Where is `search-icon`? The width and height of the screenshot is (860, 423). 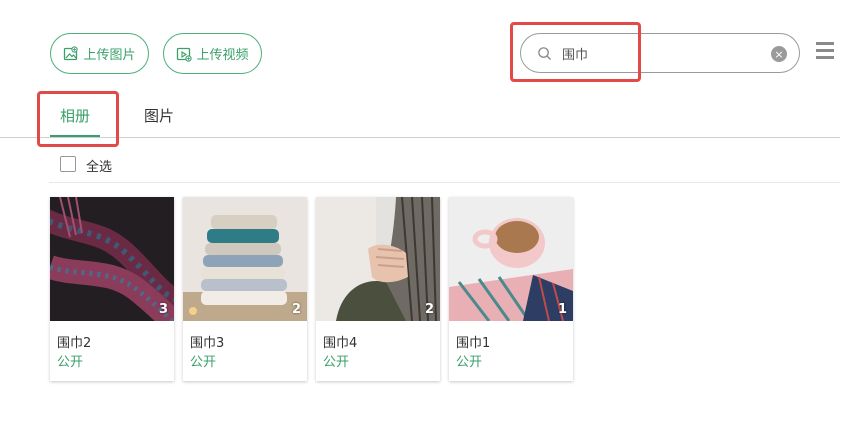
search-icon is located at coordinates (544, 53).